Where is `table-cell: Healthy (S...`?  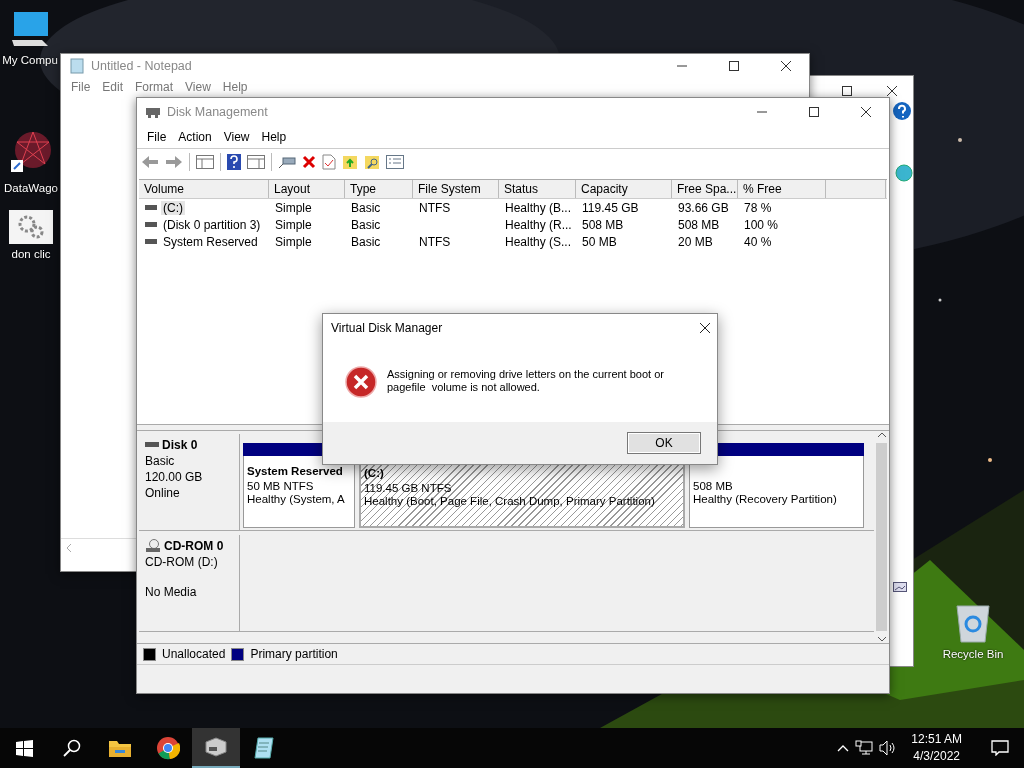
table-cell: Healthy (S... is located at coordinates (538, 241).